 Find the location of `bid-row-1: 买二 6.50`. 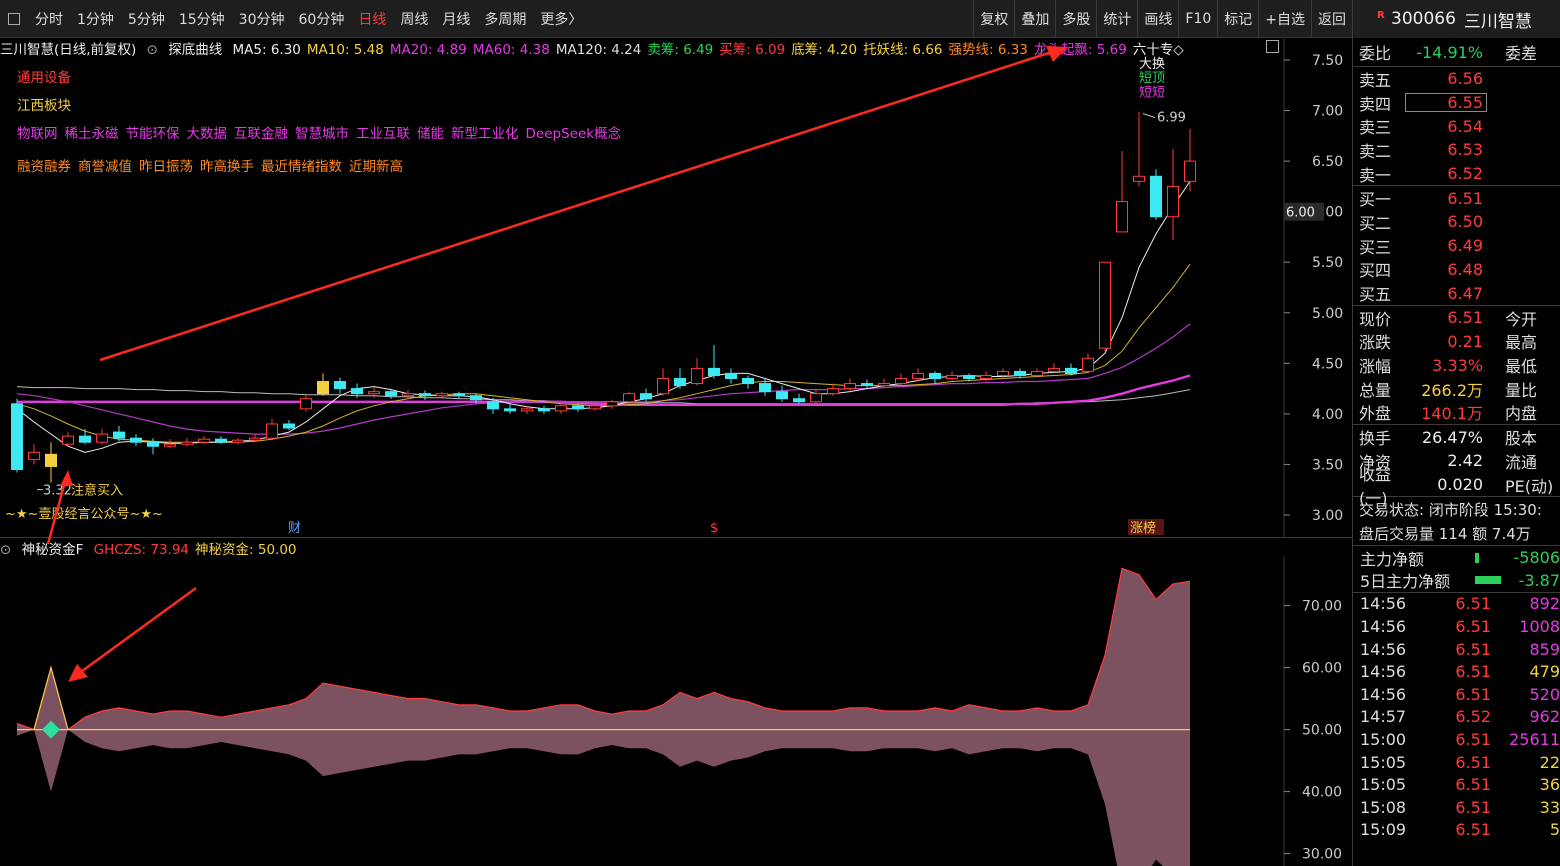

bid-row-1: 买二 6.50 is located at coordinates (1456, 222).